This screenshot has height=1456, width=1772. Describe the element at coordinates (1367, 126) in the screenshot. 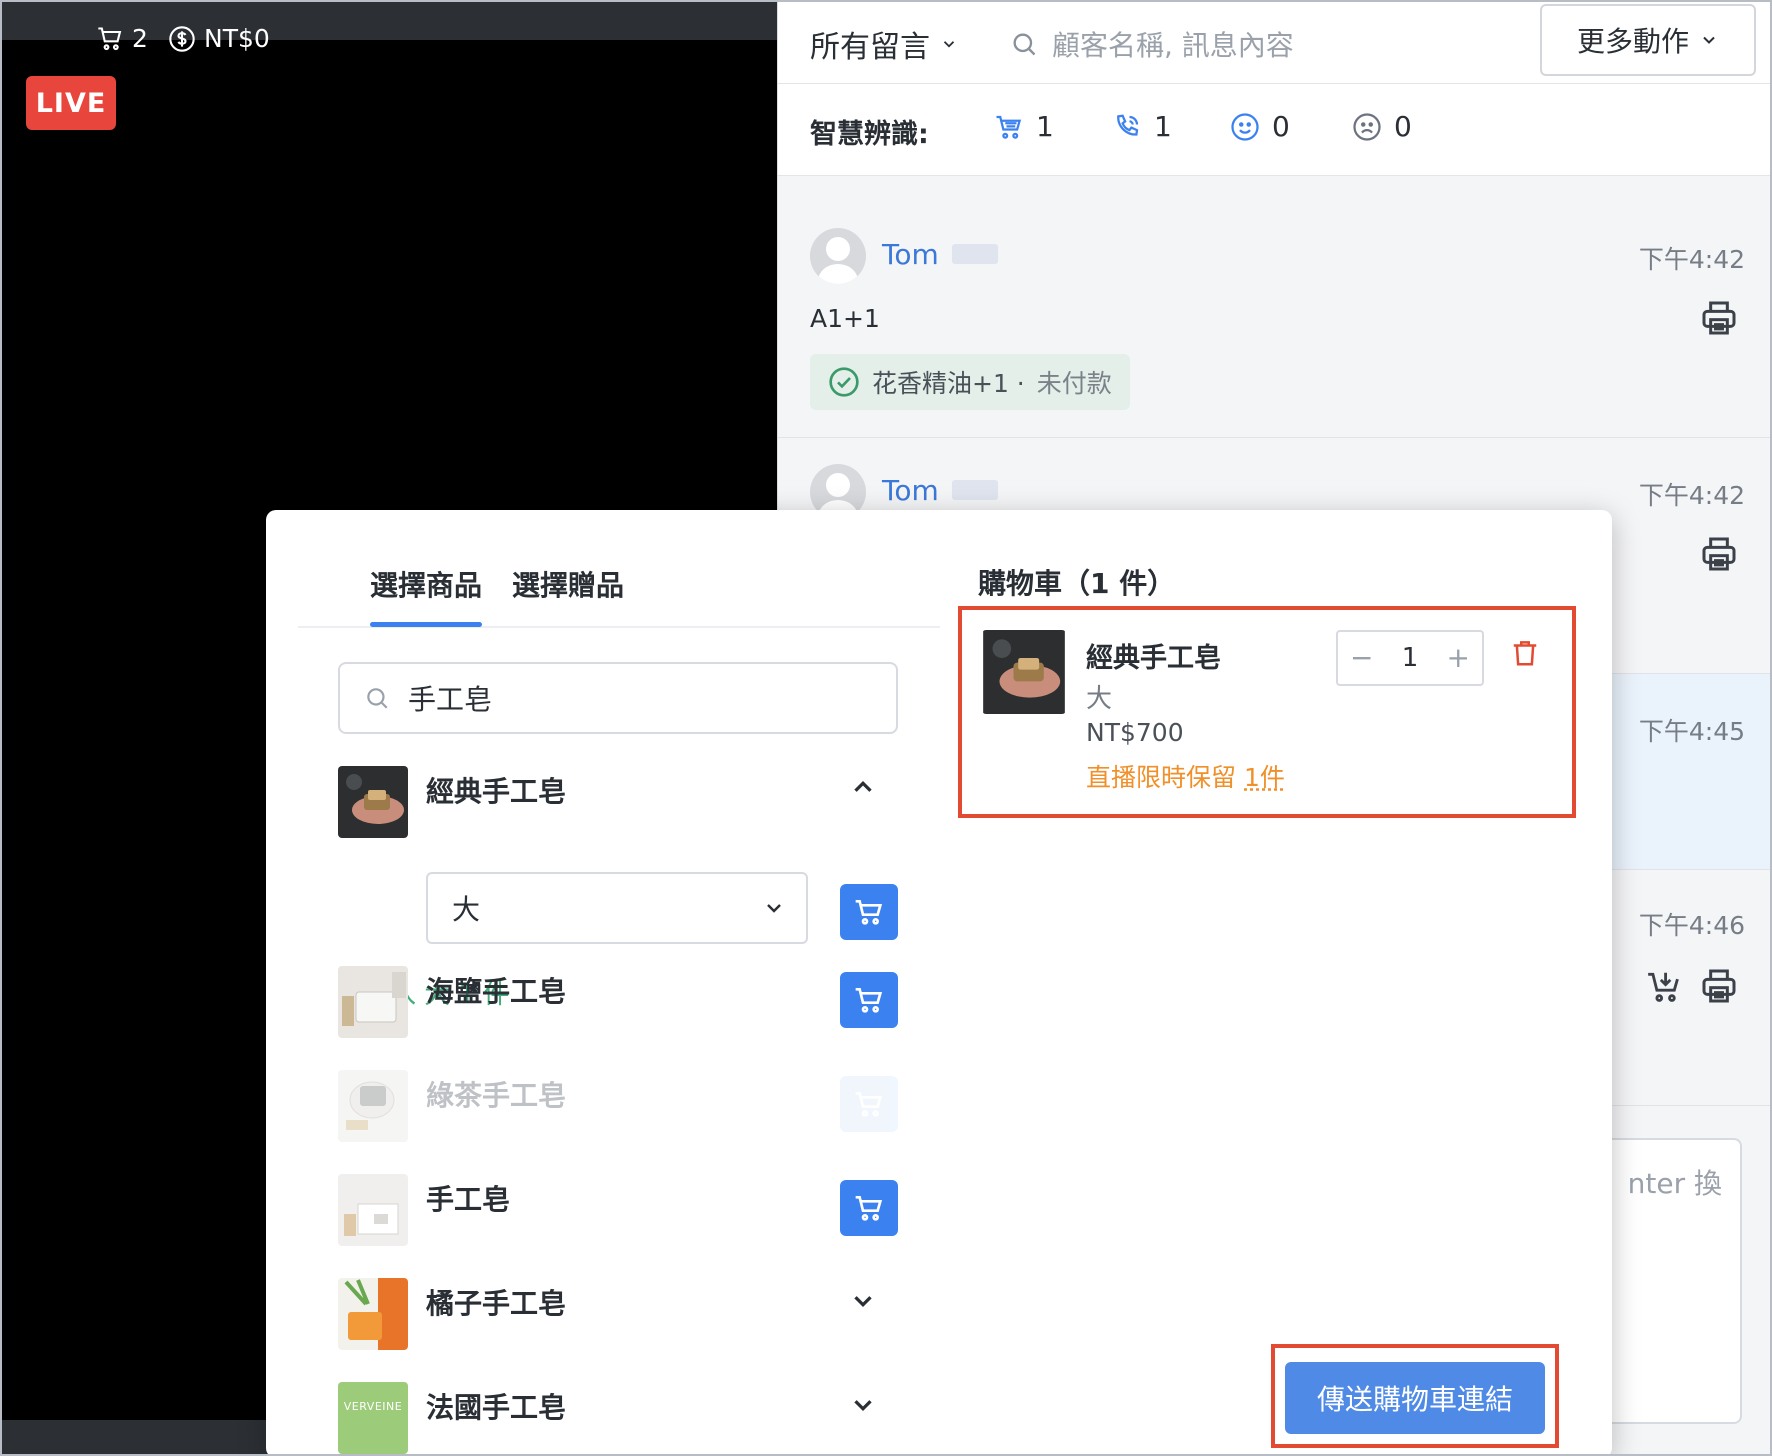

I see `frown-icon` at that location.